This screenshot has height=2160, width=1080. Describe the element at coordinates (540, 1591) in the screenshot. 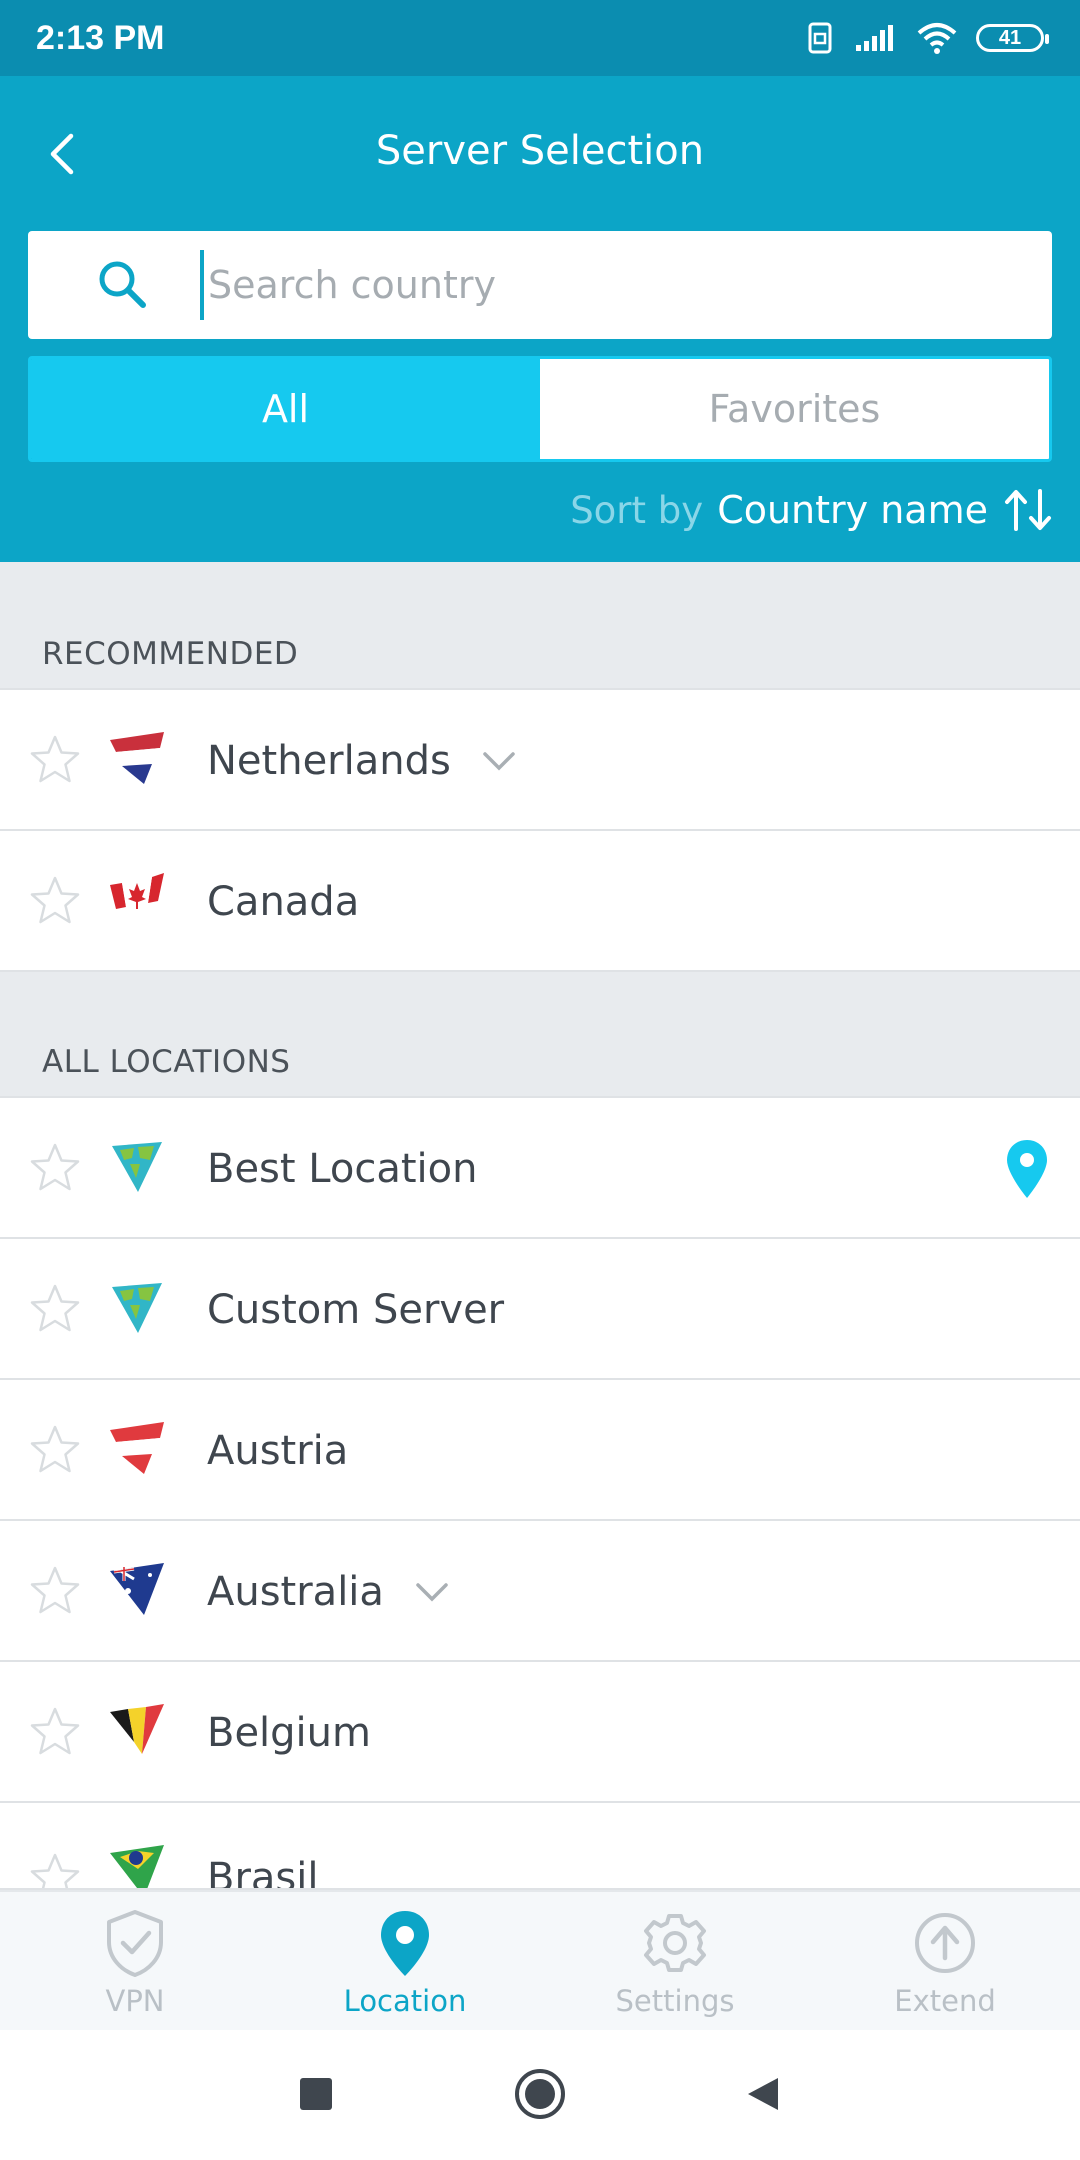

I see `country-row-australia: Australia` at that location.